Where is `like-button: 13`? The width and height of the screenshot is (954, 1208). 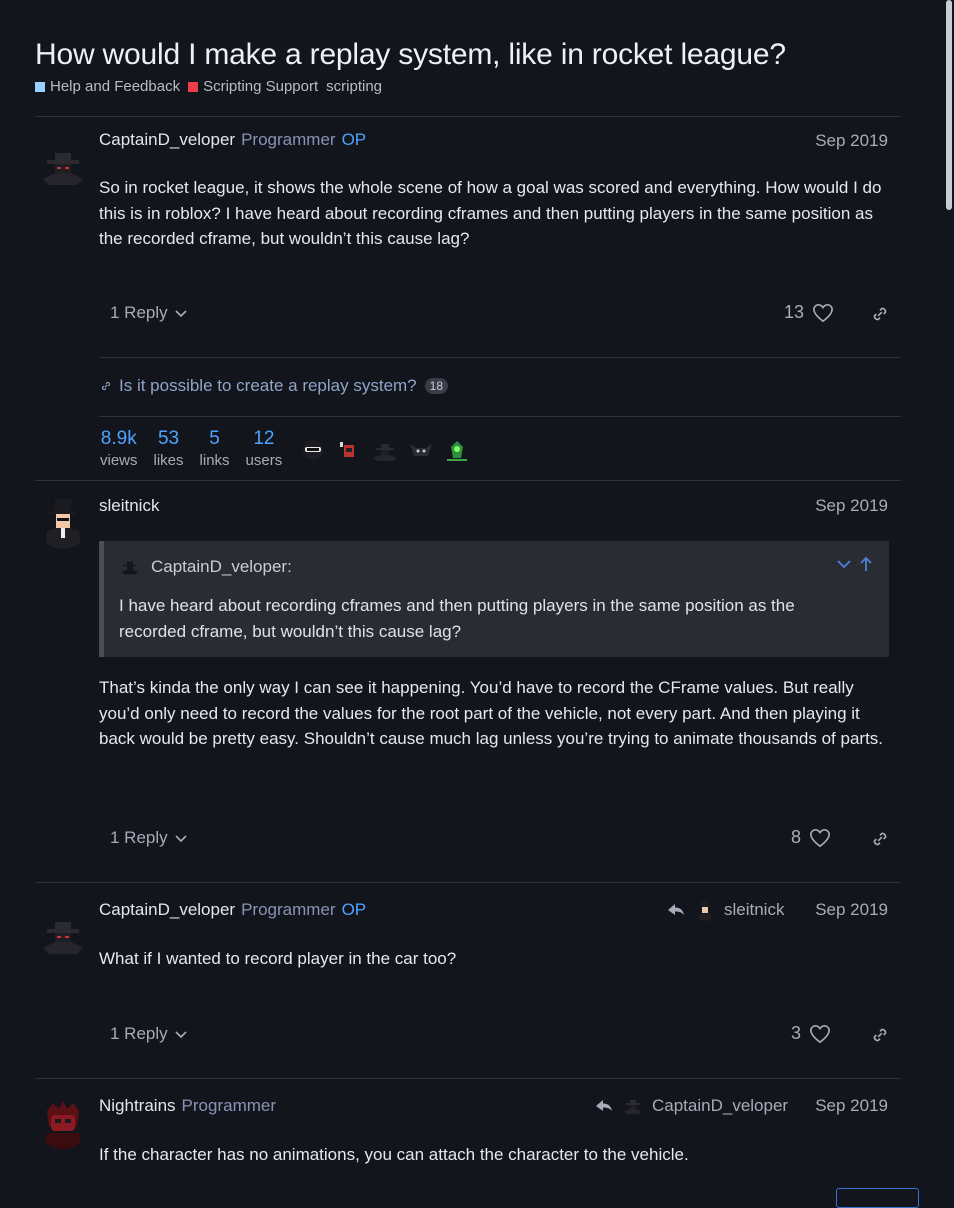 like-button: 13 is located at coordinates (809, 312).